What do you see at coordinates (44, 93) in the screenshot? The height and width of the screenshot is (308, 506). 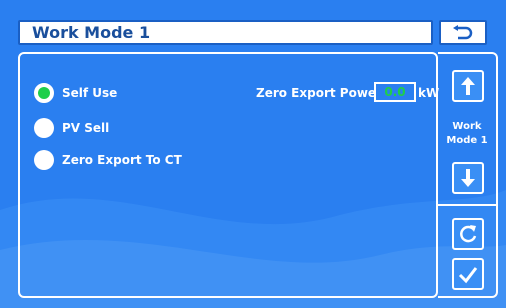 I see `radio-selected` at bounding box center [44, 93].